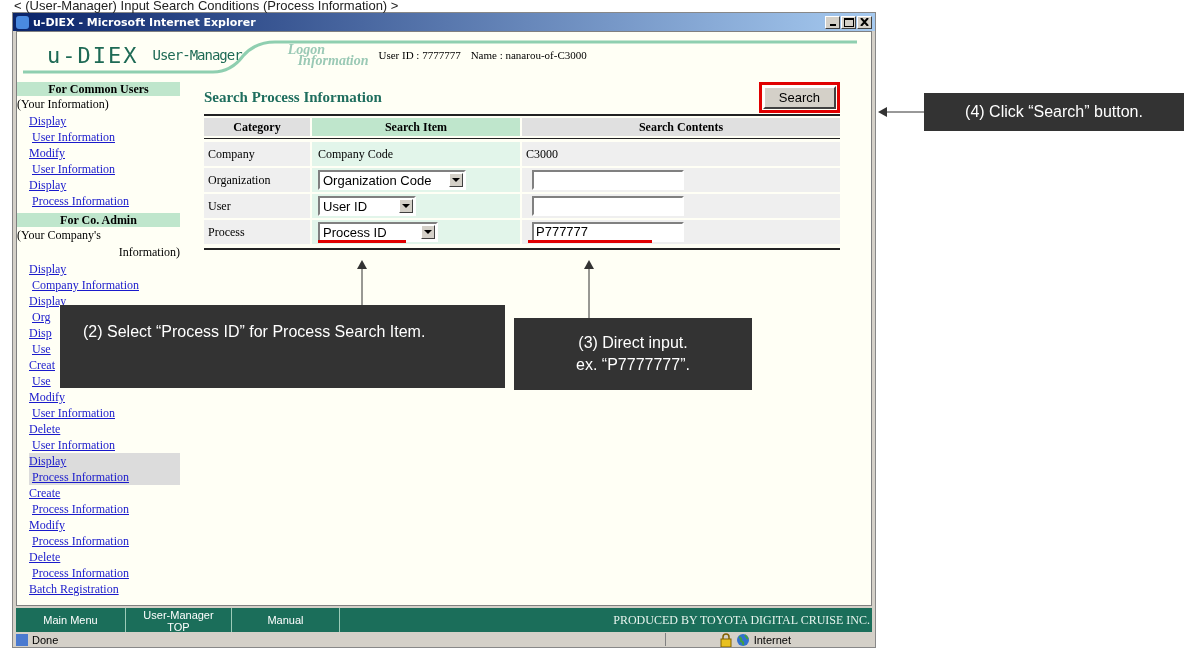 This screenshot has height=648, width=1185. What do you see at coordinates (40, 341) in the screenshot?
I see `sidebar-link: Disp Use` at bounding box center [40, 341].